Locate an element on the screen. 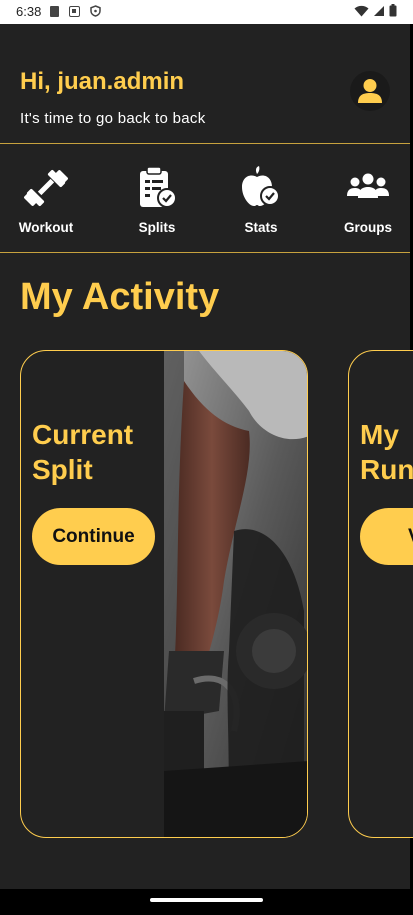 The width and height of the screenshot is (413, 915). person-icon is located at coordinates (370, 91).